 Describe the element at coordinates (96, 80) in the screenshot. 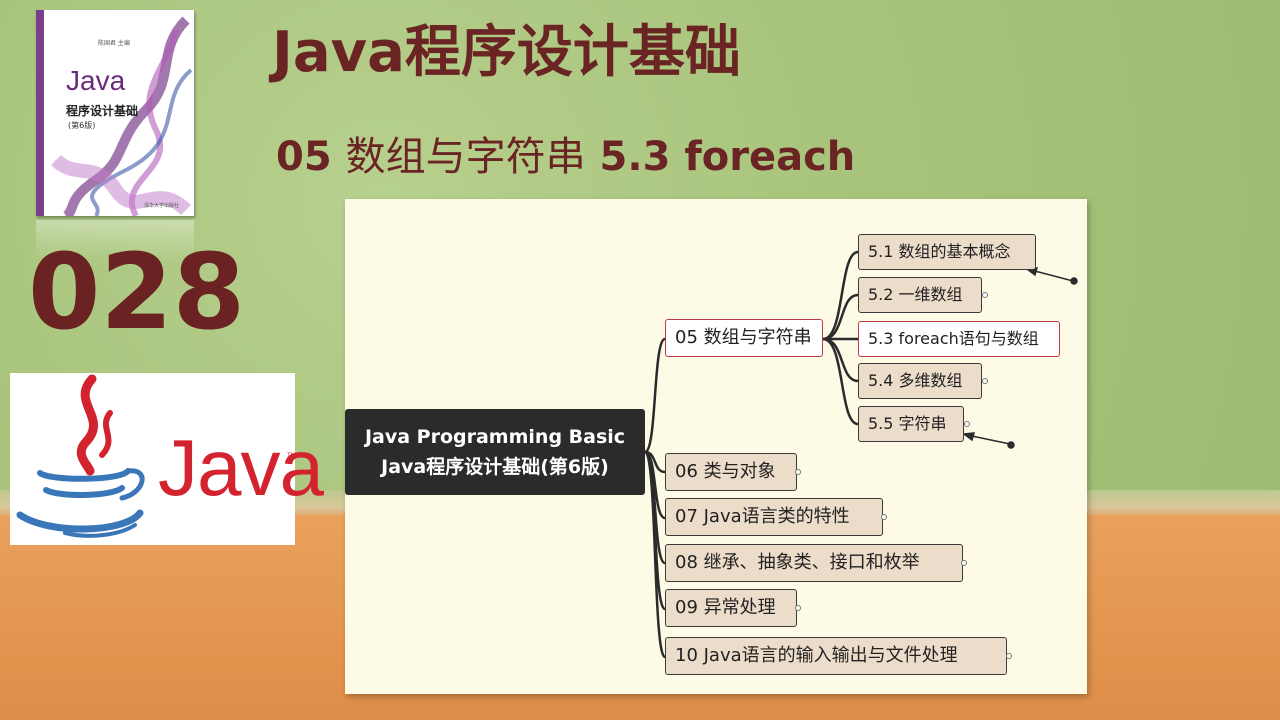

I see `book-brand: Java` at that location.